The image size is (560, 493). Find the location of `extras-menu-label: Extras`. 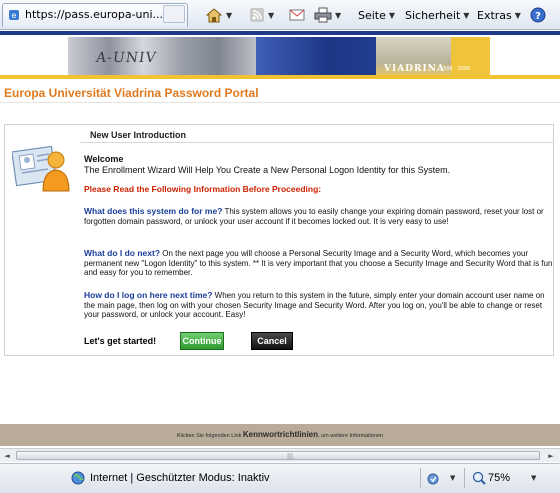

extras-menu-label: Extras is located at coordinates (494, 15).